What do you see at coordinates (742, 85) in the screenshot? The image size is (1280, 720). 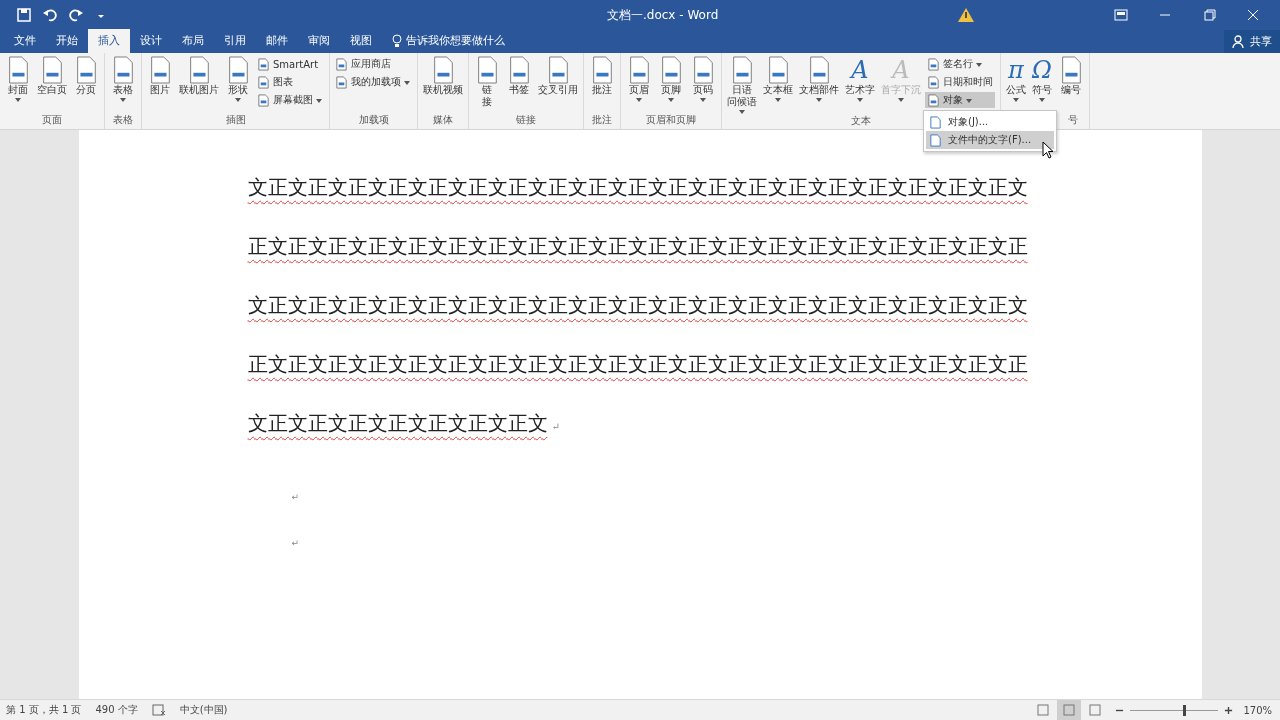 I see `ribbon-button: 日语 问候语` at bounding box center [742, 85].